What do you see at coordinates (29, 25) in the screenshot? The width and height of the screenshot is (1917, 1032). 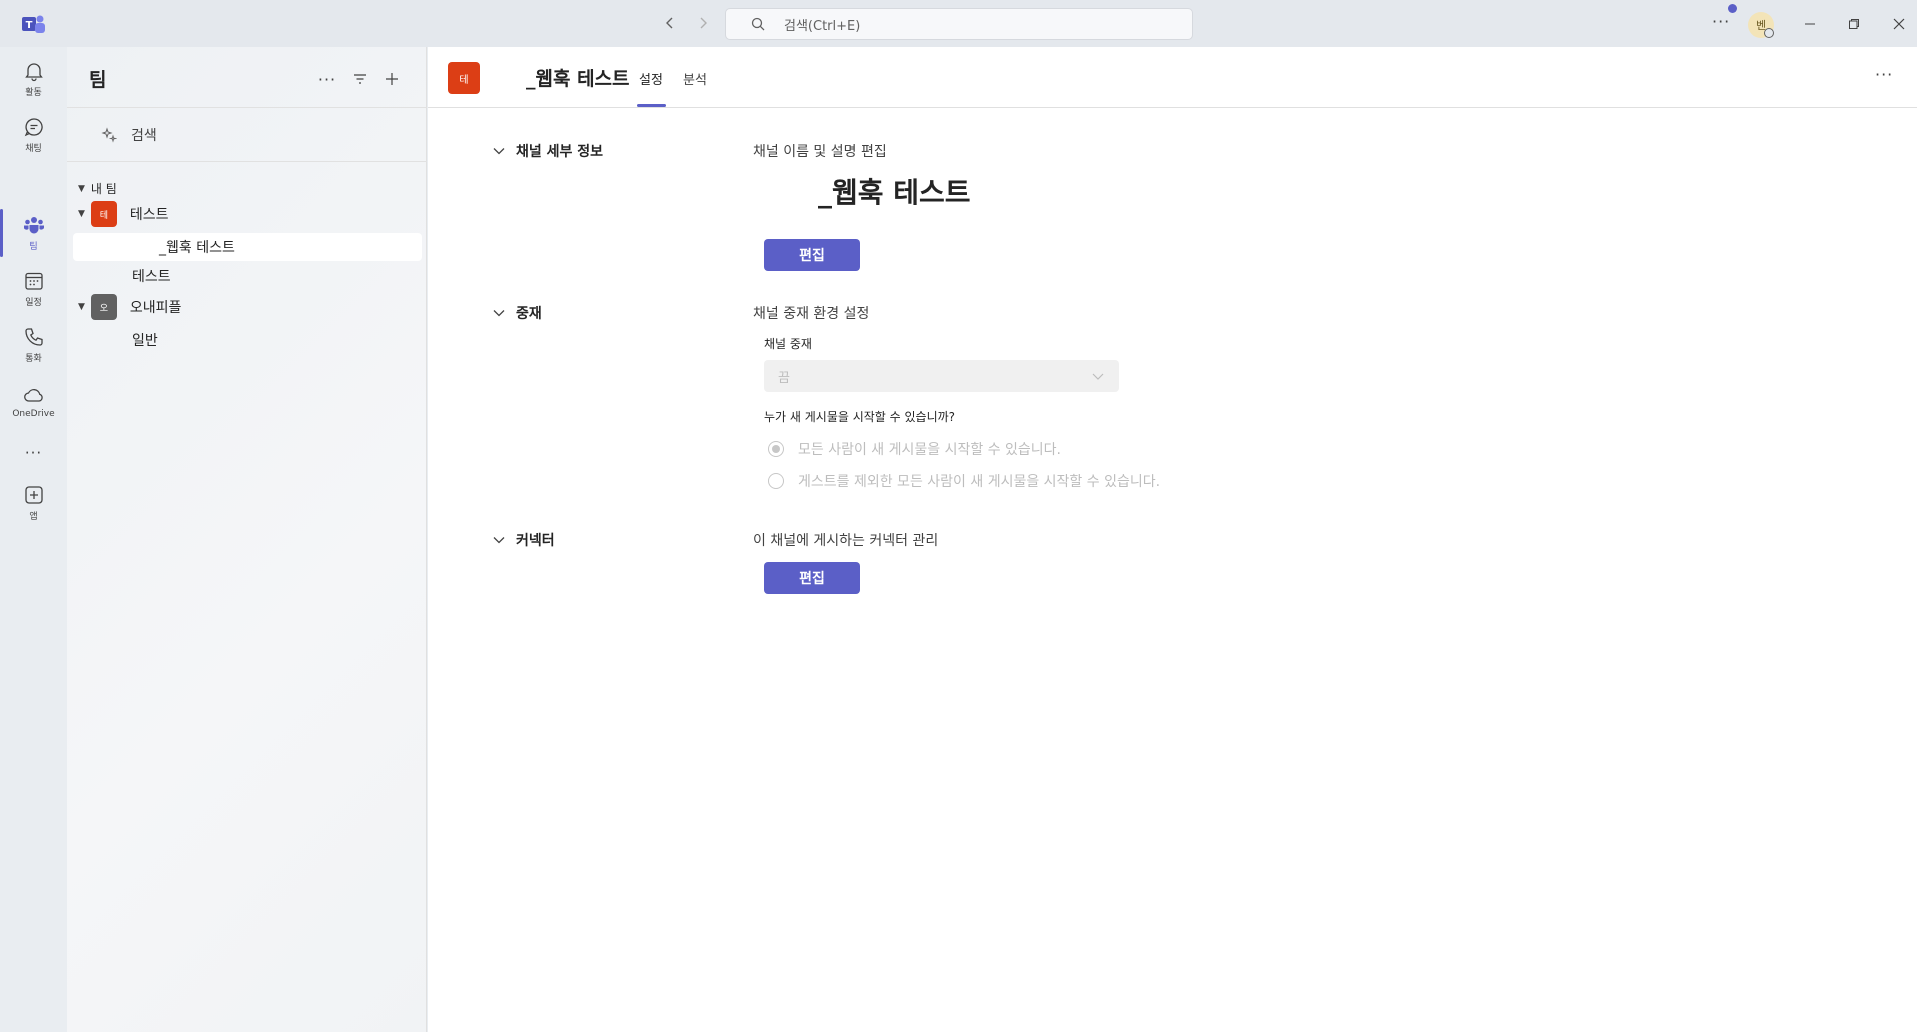 I see `svg-text: T` at bounding box center [29, 25].